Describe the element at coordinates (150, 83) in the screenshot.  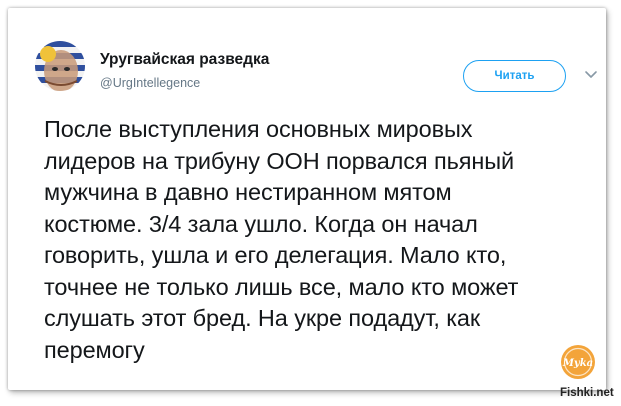
I see `author-handle: @UrgIntellegence` at that location.